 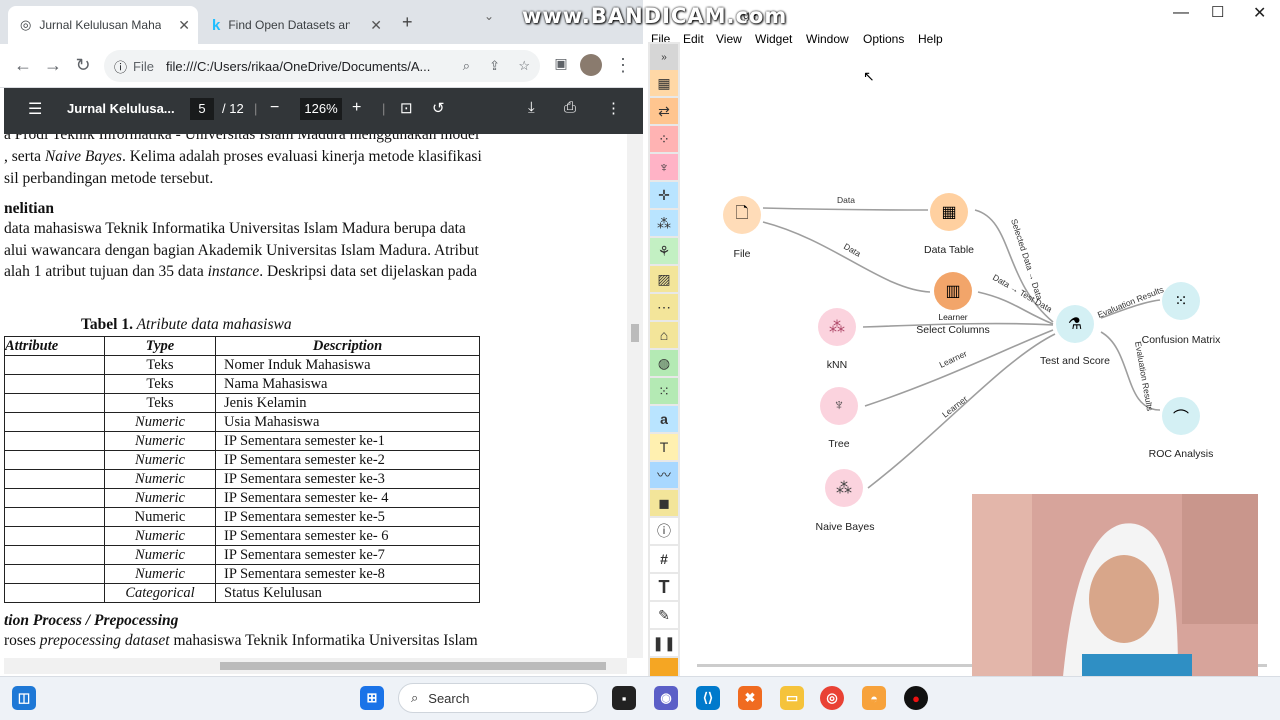 What do you see at coordinates (664, 195) in the screenshot?
I see `evaluate-category-icon: ✛` at bounding box center [664, 195].